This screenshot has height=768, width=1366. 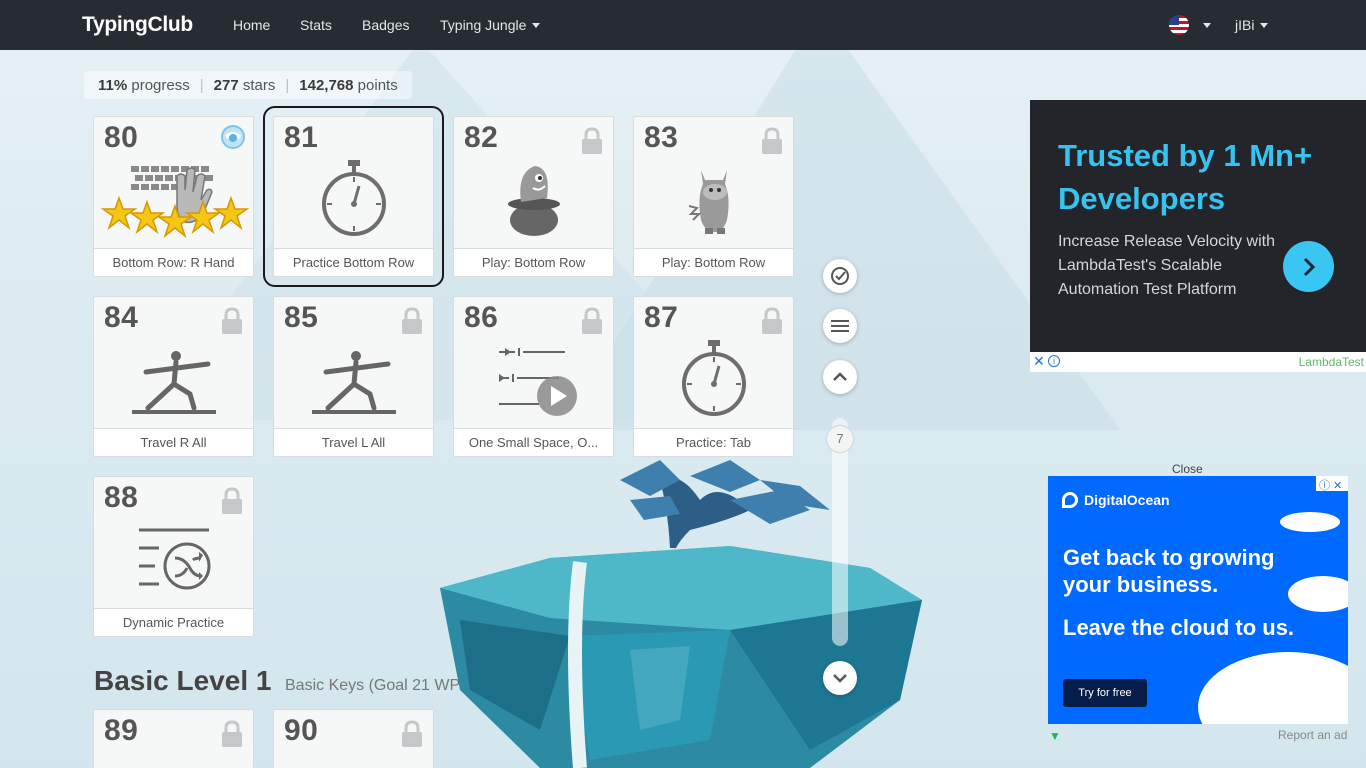 I want to click on lesson-number: 90, so click(x=301, y=730).